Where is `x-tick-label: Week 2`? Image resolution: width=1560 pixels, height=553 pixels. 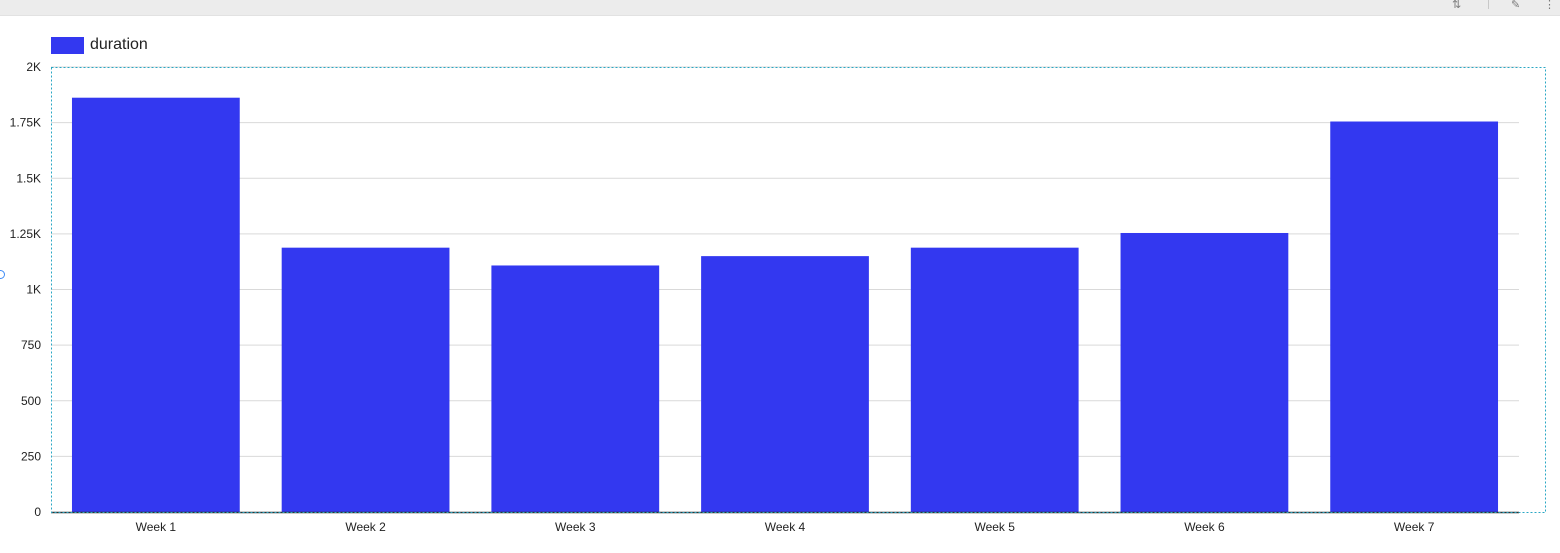
x-tick-label: Week 2 is located at coordinates (365, 527).